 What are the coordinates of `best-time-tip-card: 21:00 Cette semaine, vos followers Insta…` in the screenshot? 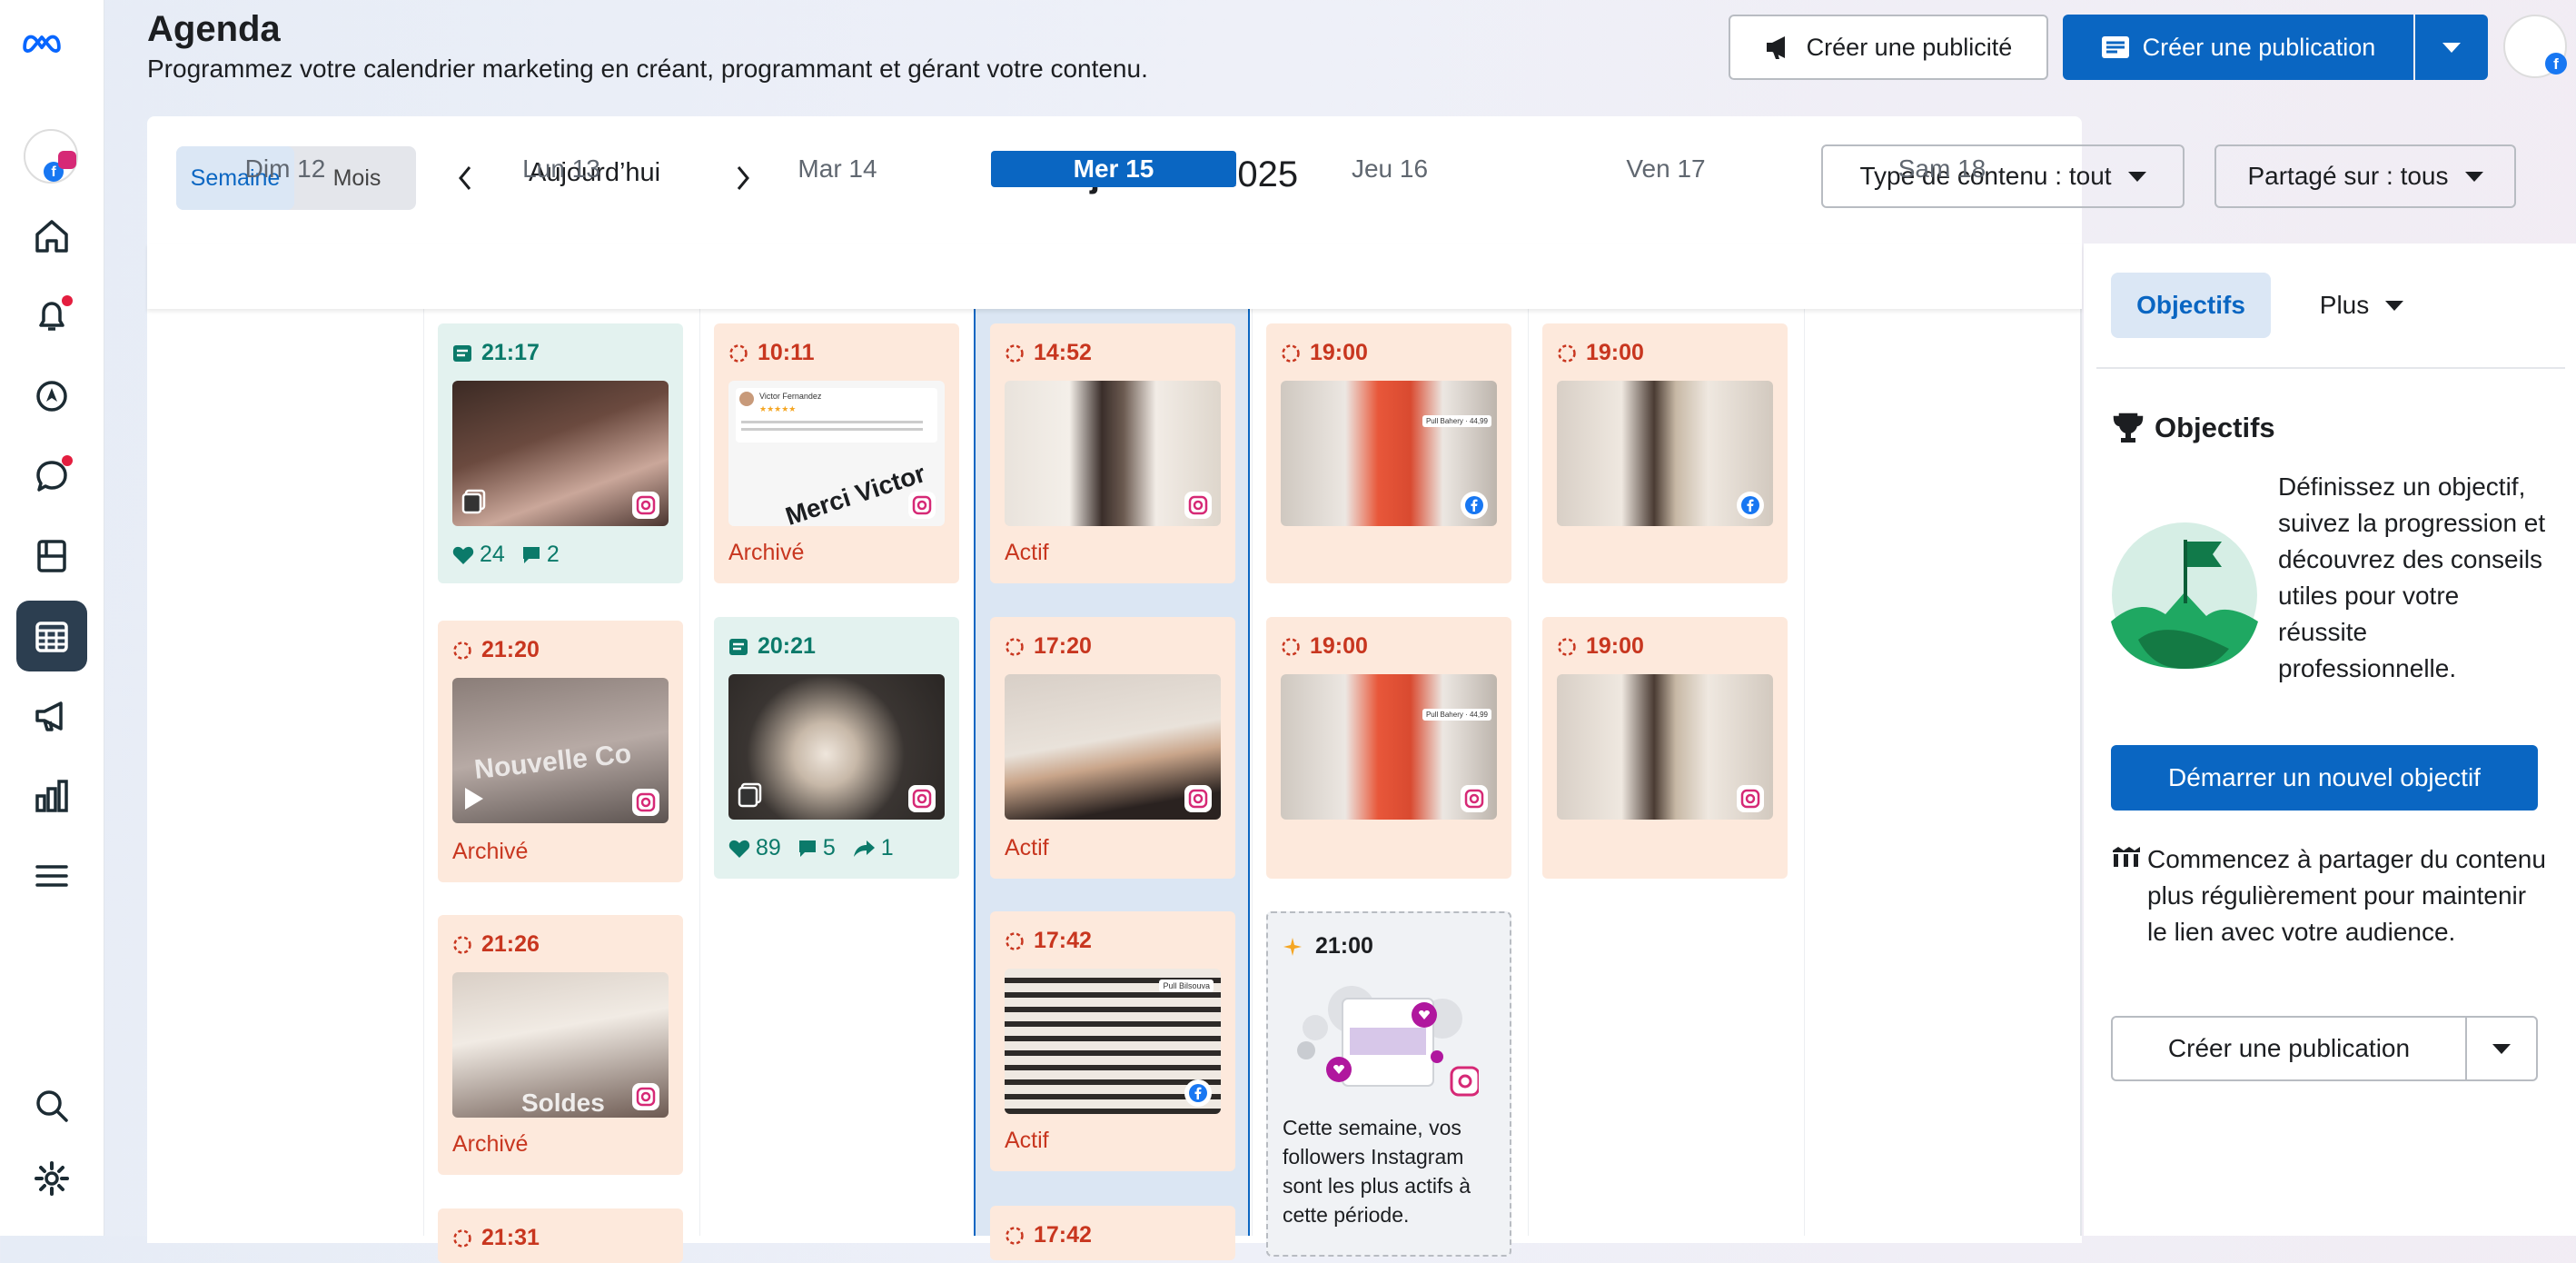 It's located at (1388, 1084).